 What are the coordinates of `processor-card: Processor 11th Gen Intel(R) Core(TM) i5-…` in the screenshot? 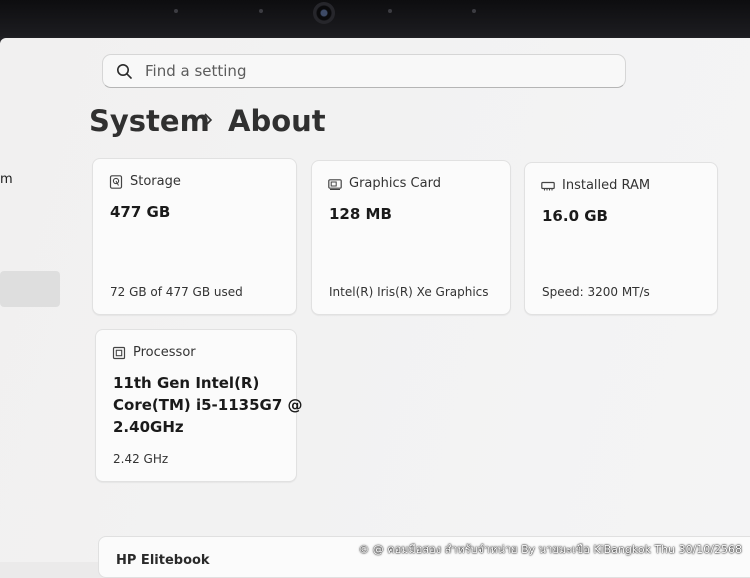 It's located at (199, 405).